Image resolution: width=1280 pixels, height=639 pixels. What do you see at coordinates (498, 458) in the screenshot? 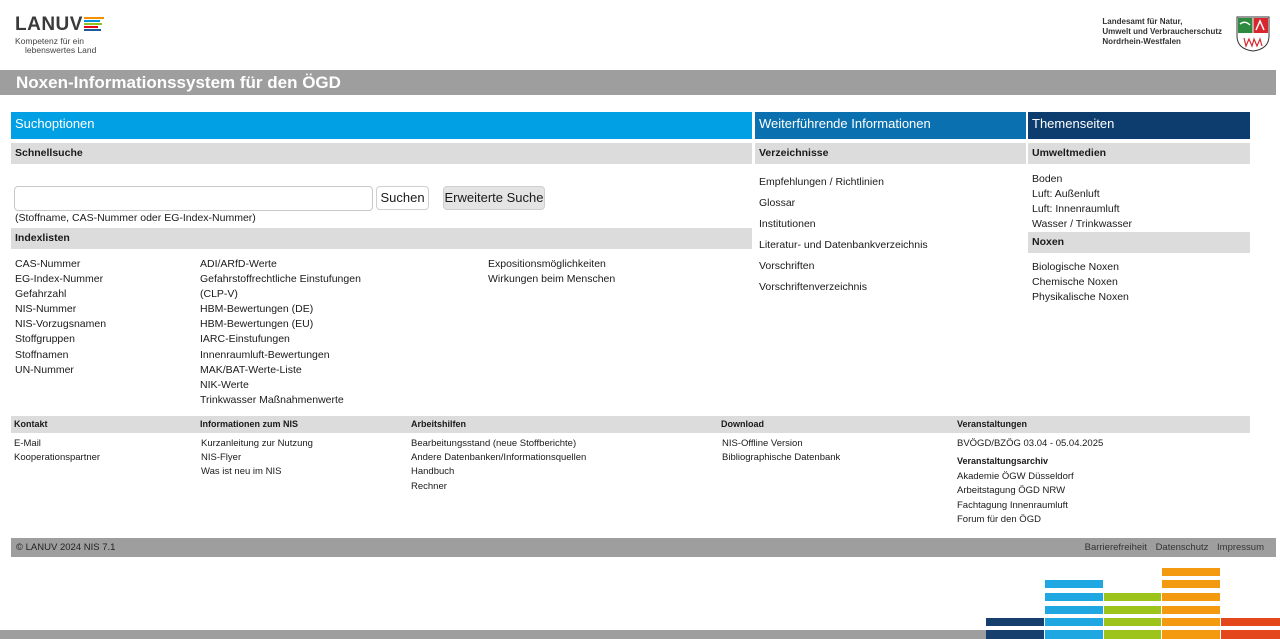
I see `footer-link: Andere Datenbanken/Informationsquellen` at bounding box center [498, 458].